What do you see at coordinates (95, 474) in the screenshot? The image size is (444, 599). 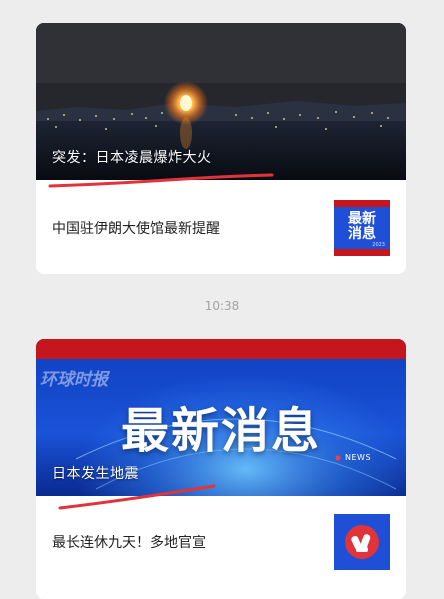 I see `hero-caption: 日本发生地震` at bounding box center [95, 474].